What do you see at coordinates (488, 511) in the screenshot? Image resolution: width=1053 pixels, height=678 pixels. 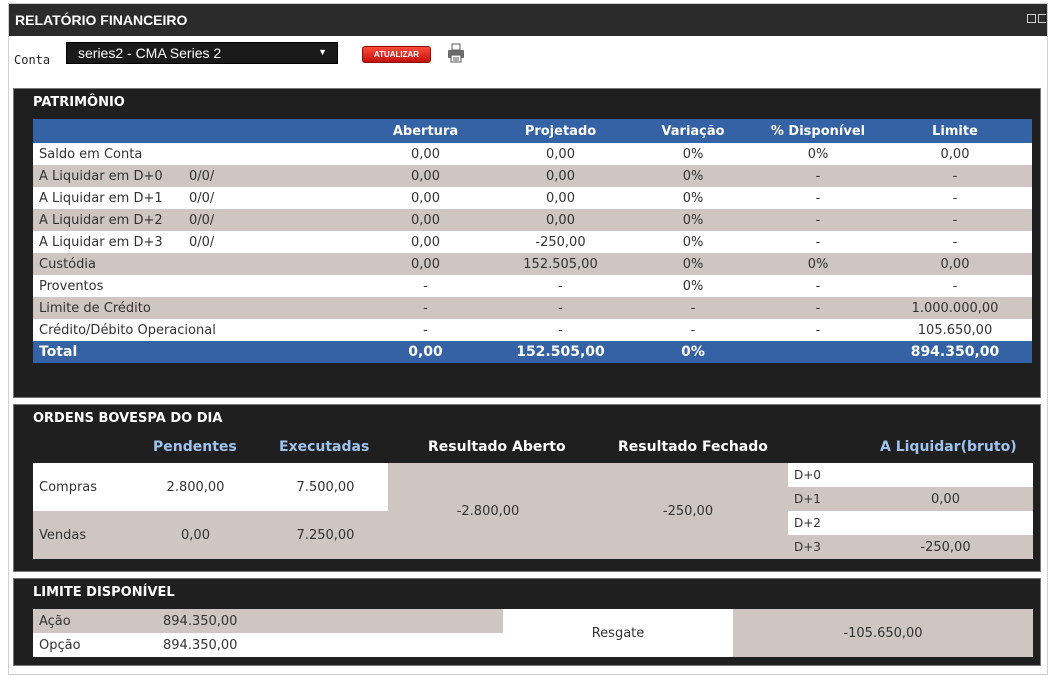 I see `resultado-aberto-value: -2.800,00` at bounding box center [488, 511].